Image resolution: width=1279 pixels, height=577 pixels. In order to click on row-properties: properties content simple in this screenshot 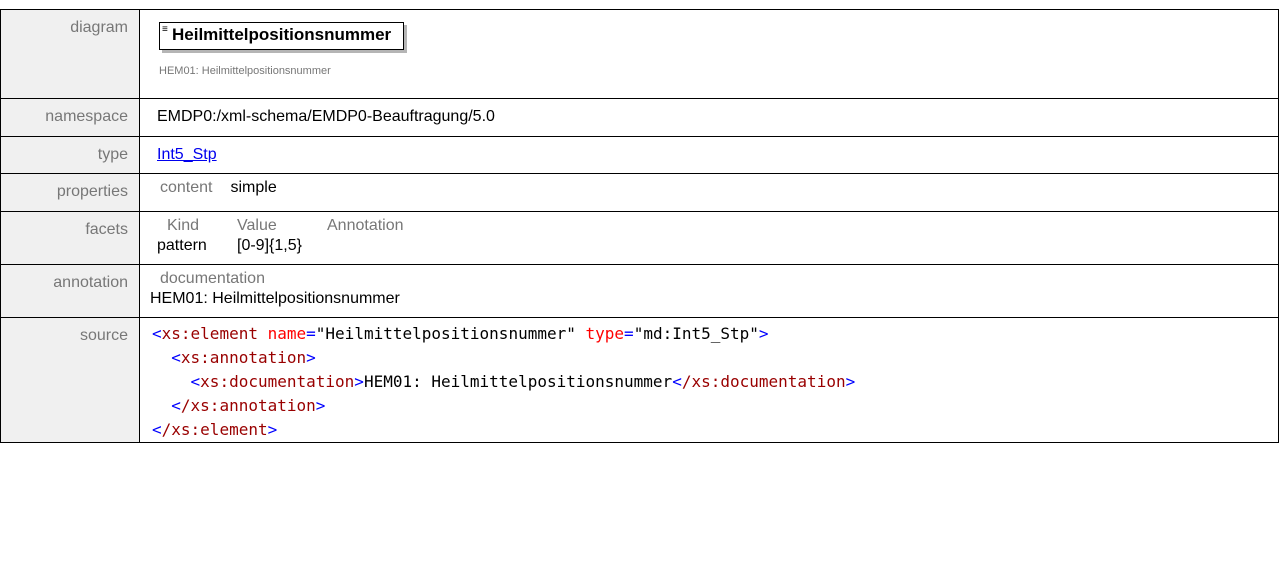, I will do `click(639, 192)`.